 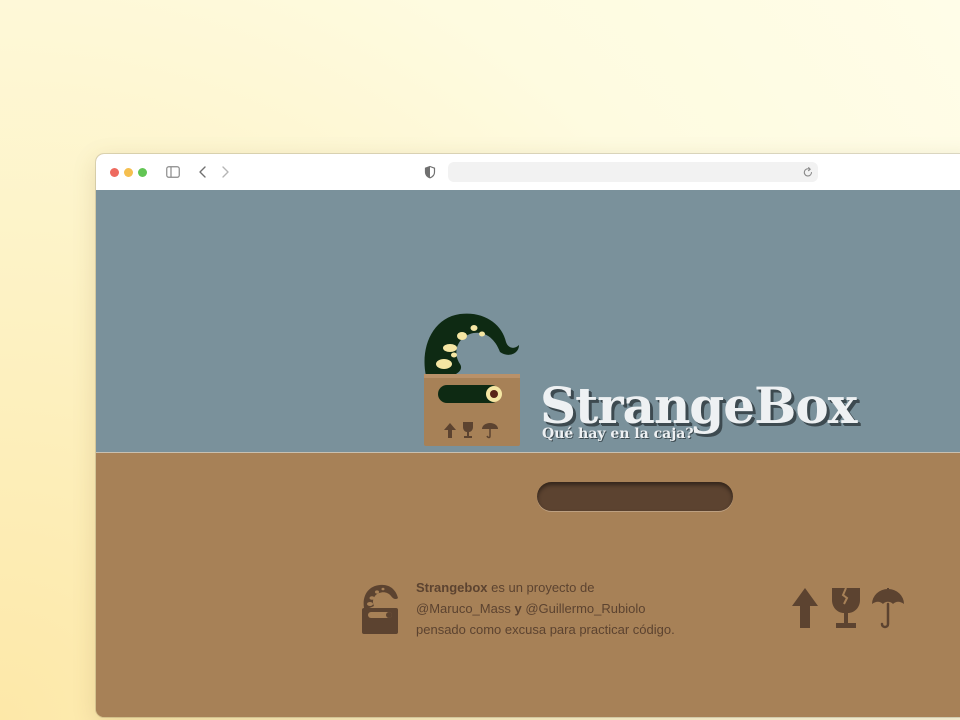 I want to click on monster-pupil, so click(x=494, y=394).